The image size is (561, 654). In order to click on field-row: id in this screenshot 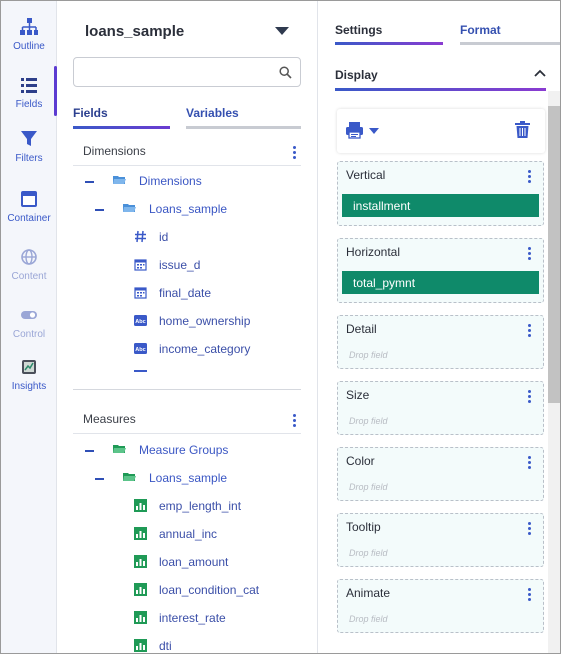, I will do `click(214, 238)`.